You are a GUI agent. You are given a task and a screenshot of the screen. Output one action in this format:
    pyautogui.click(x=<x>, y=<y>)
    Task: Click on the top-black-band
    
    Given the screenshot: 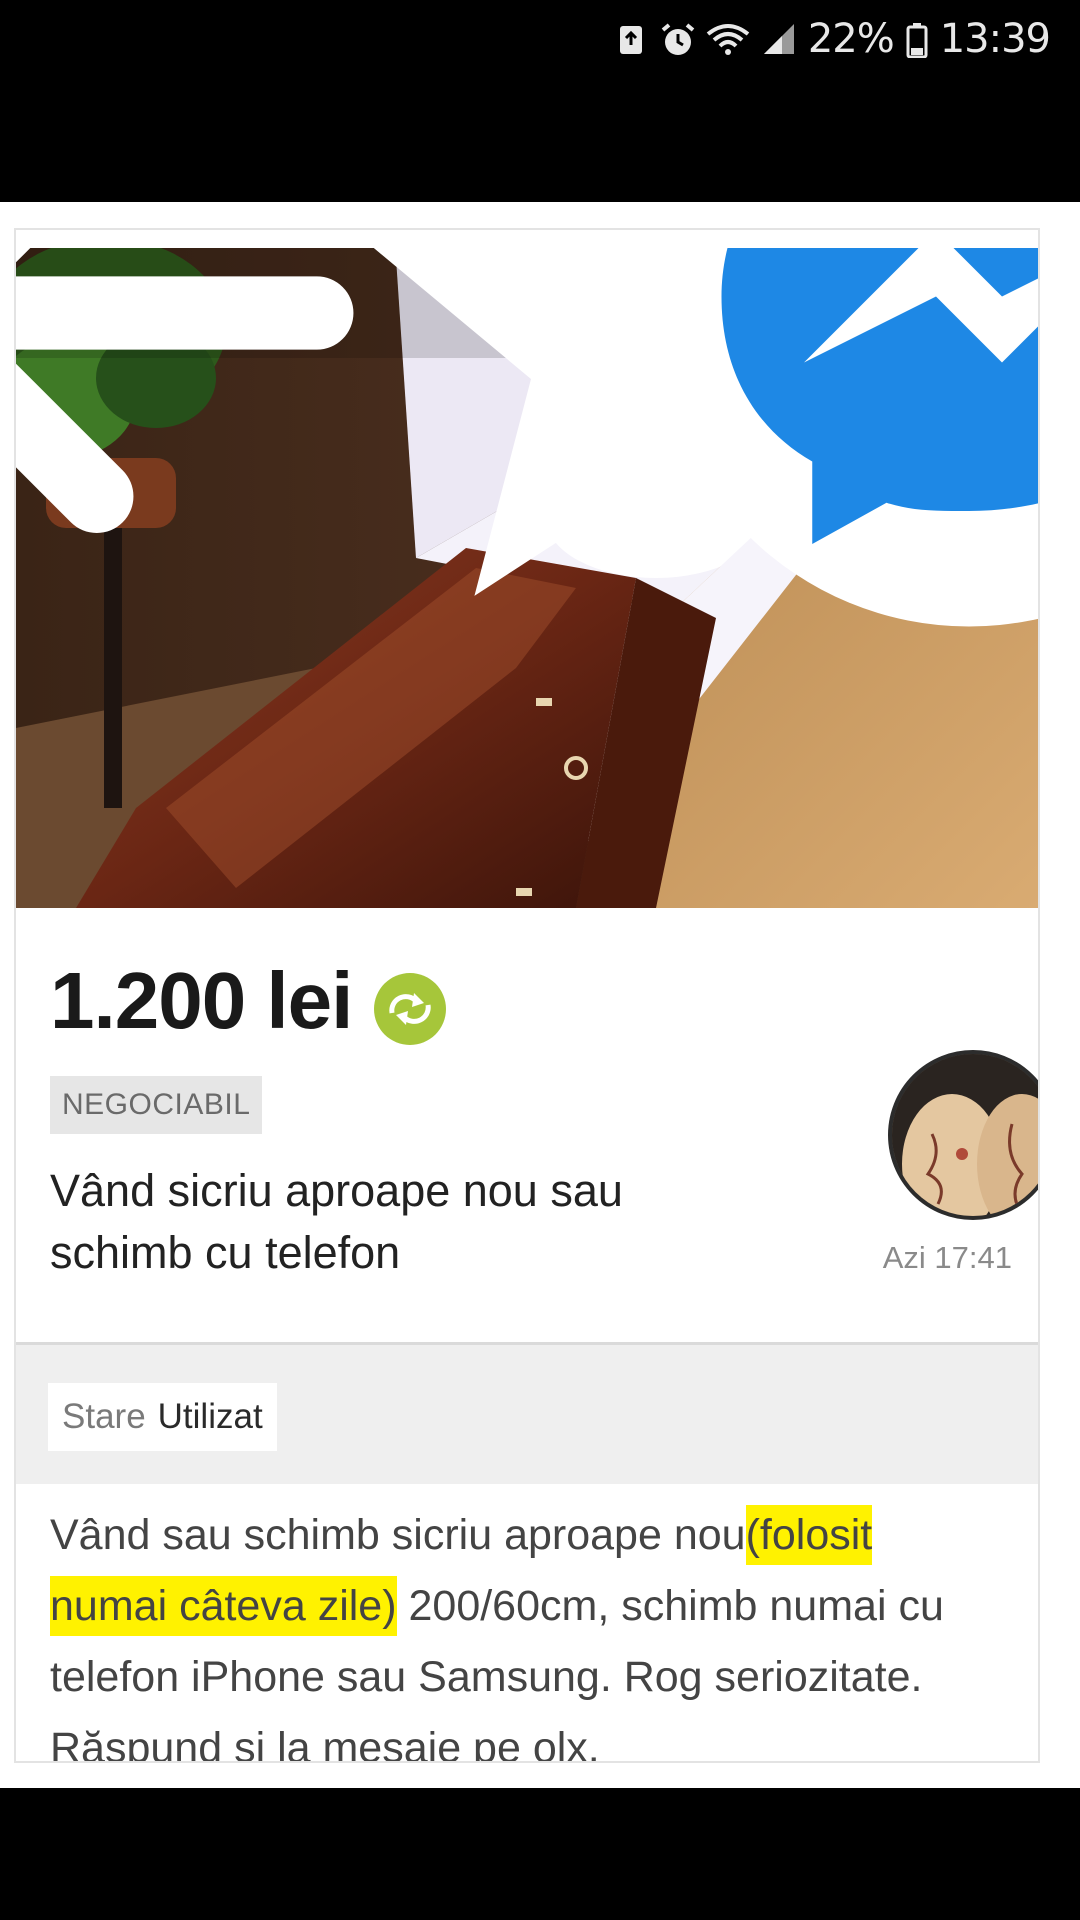 What is the action you would take?
    pyautogui.click(x=540, y=140)
    